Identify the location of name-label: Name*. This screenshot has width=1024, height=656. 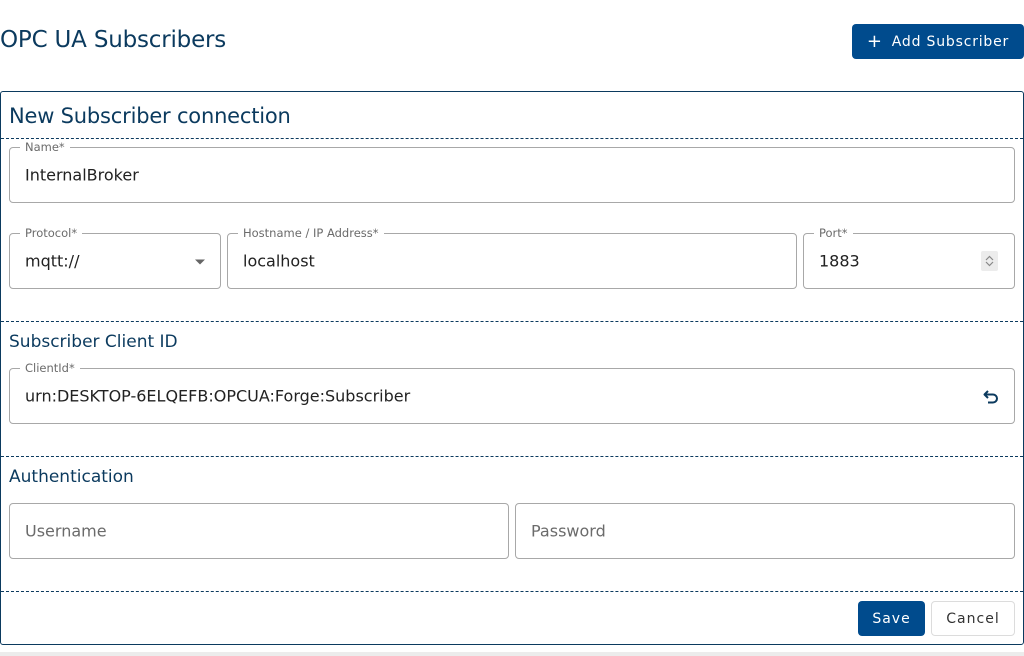
(45, 147).